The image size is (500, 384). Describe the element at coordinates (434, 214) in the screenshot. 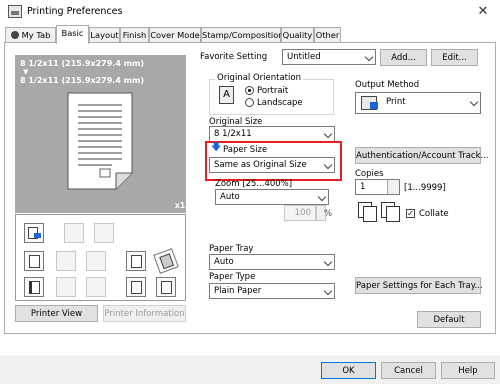

I see `collate-label: Collate` at that location.